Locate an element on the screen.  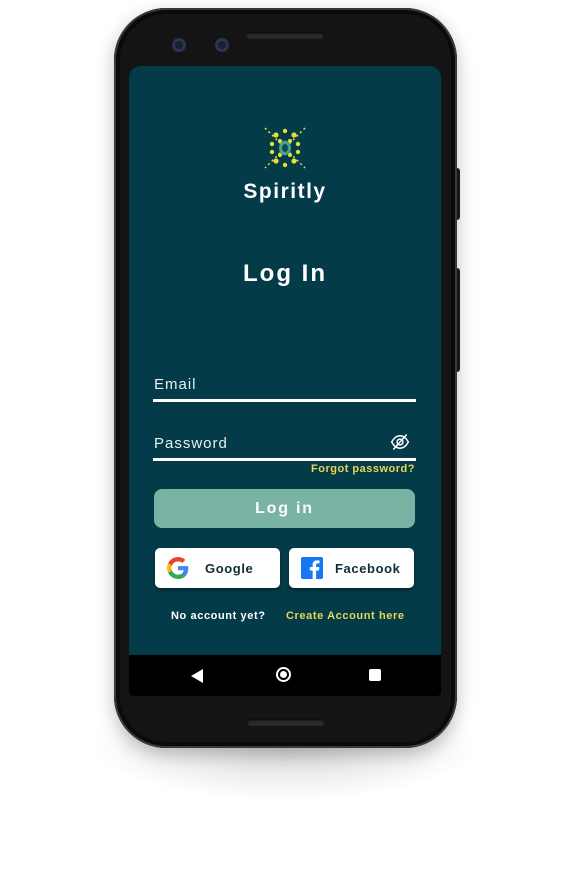
forgot-password-link: Forgot password? is located at coordinates (363, 469).